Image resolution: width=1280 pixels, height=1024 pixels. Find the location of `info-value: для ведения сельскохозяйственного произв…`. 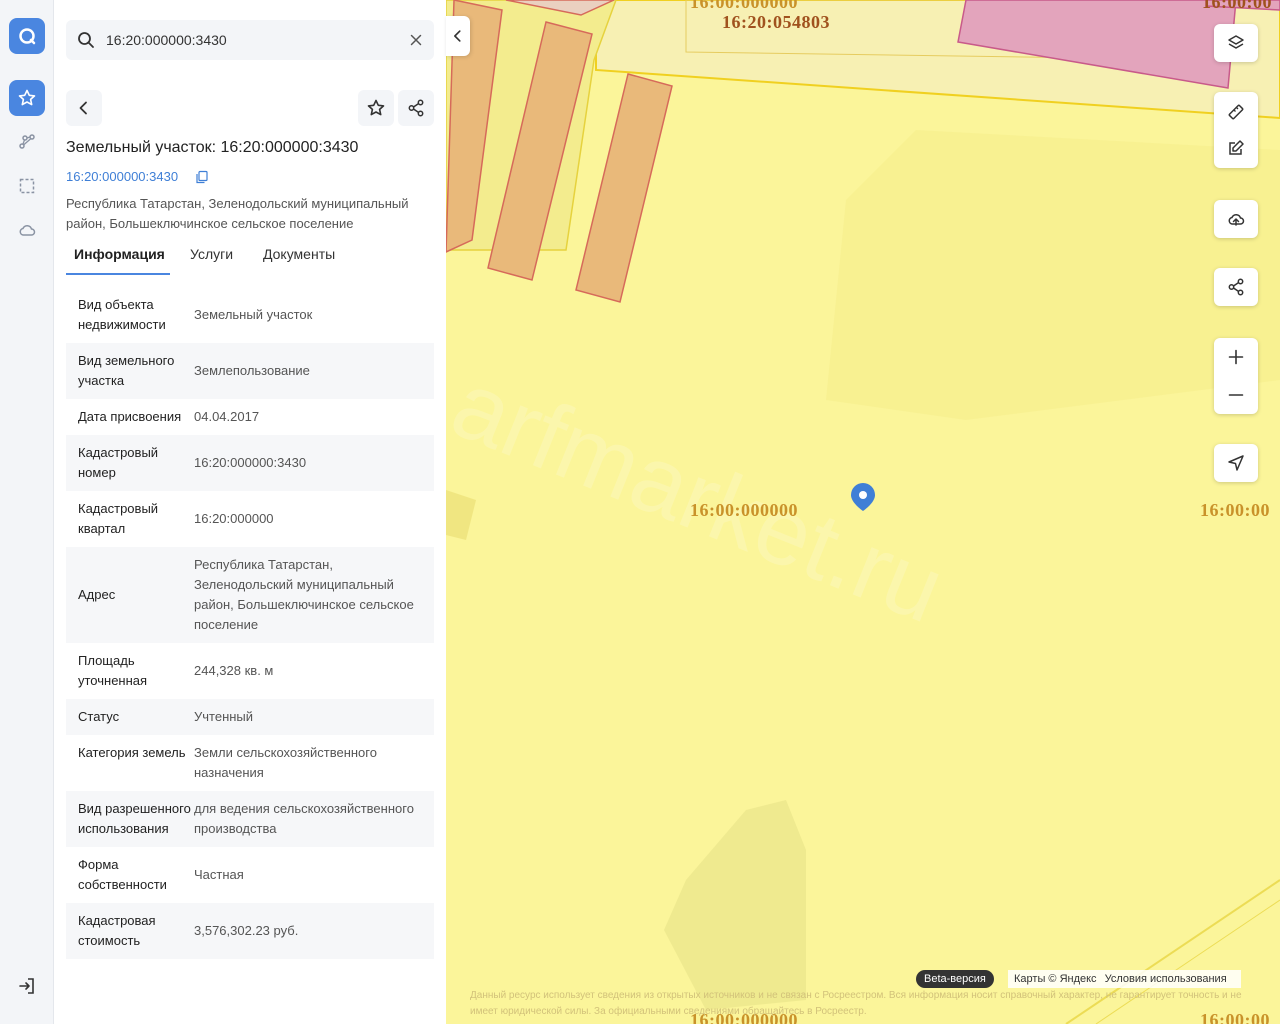

info-value: для ведения сельскохозяйственного произв… is located at coordinates (304, 818).